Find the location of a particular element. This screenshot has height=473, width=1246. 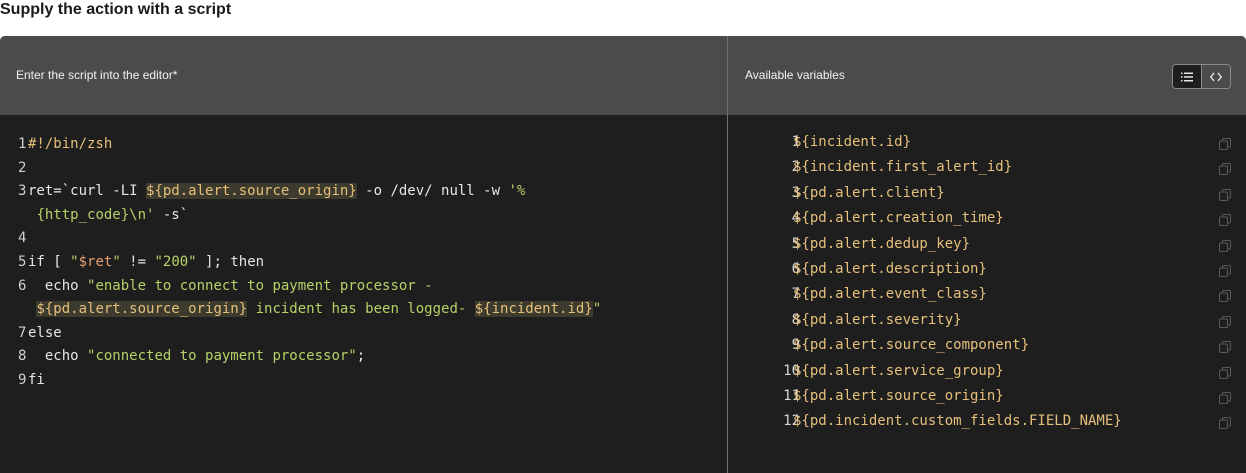

variable-row: 11 ${pd.alert.source_origin} is located at coordinates (987, 396).